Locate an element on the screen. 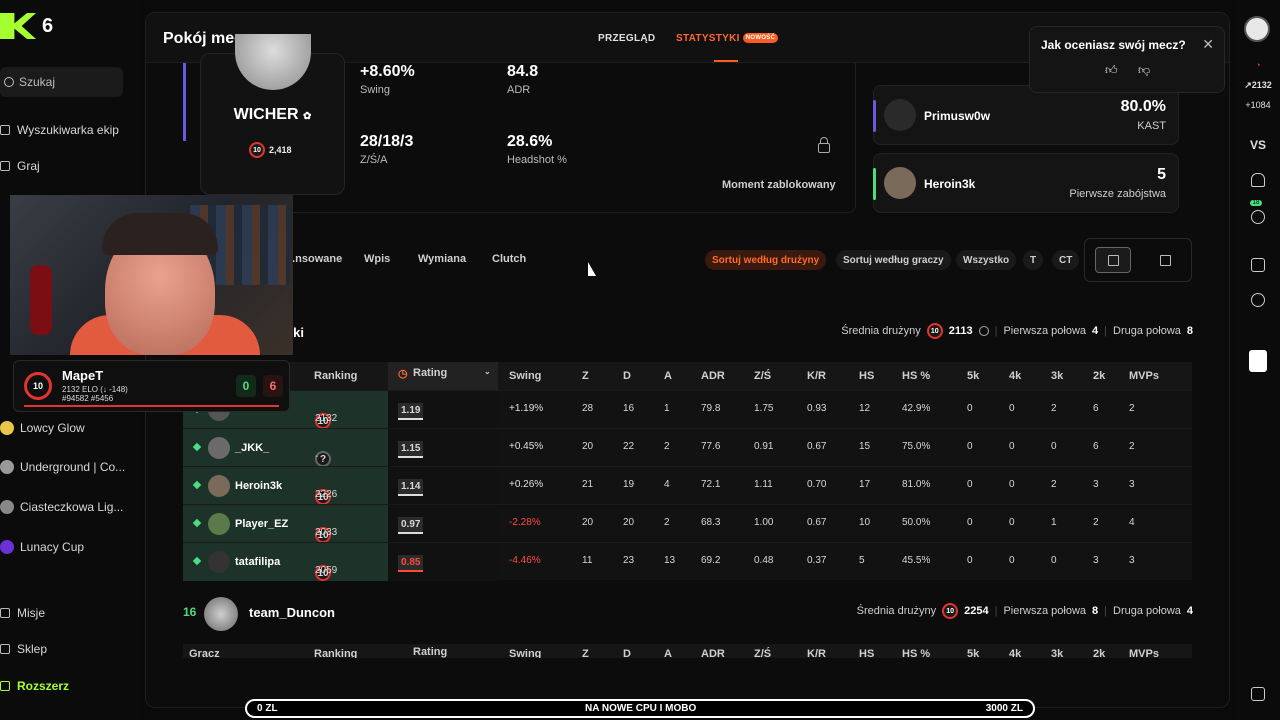 Image resolution: width=1280 pixels, height=720 pixels. highlight-card-kast: Primusw0w 80.0% KAST is located at coordinates (1026, 115).